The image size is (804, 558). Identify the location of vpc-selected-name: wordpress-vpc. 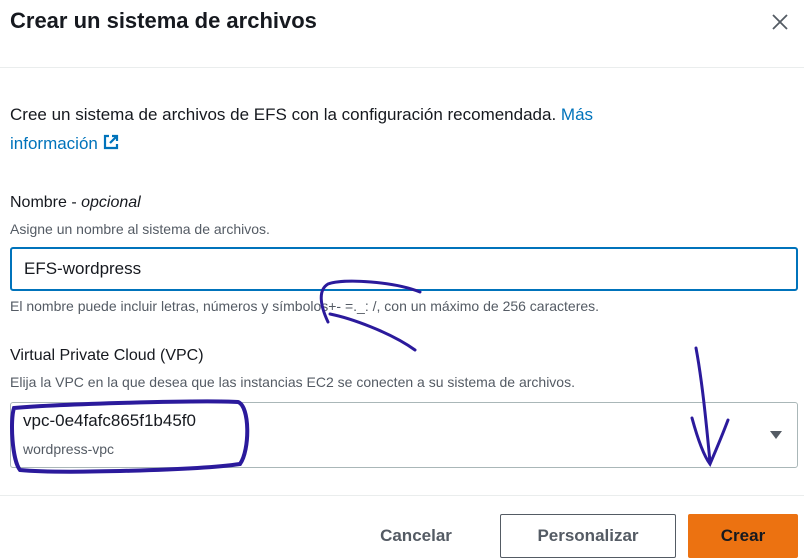
(69, 449).